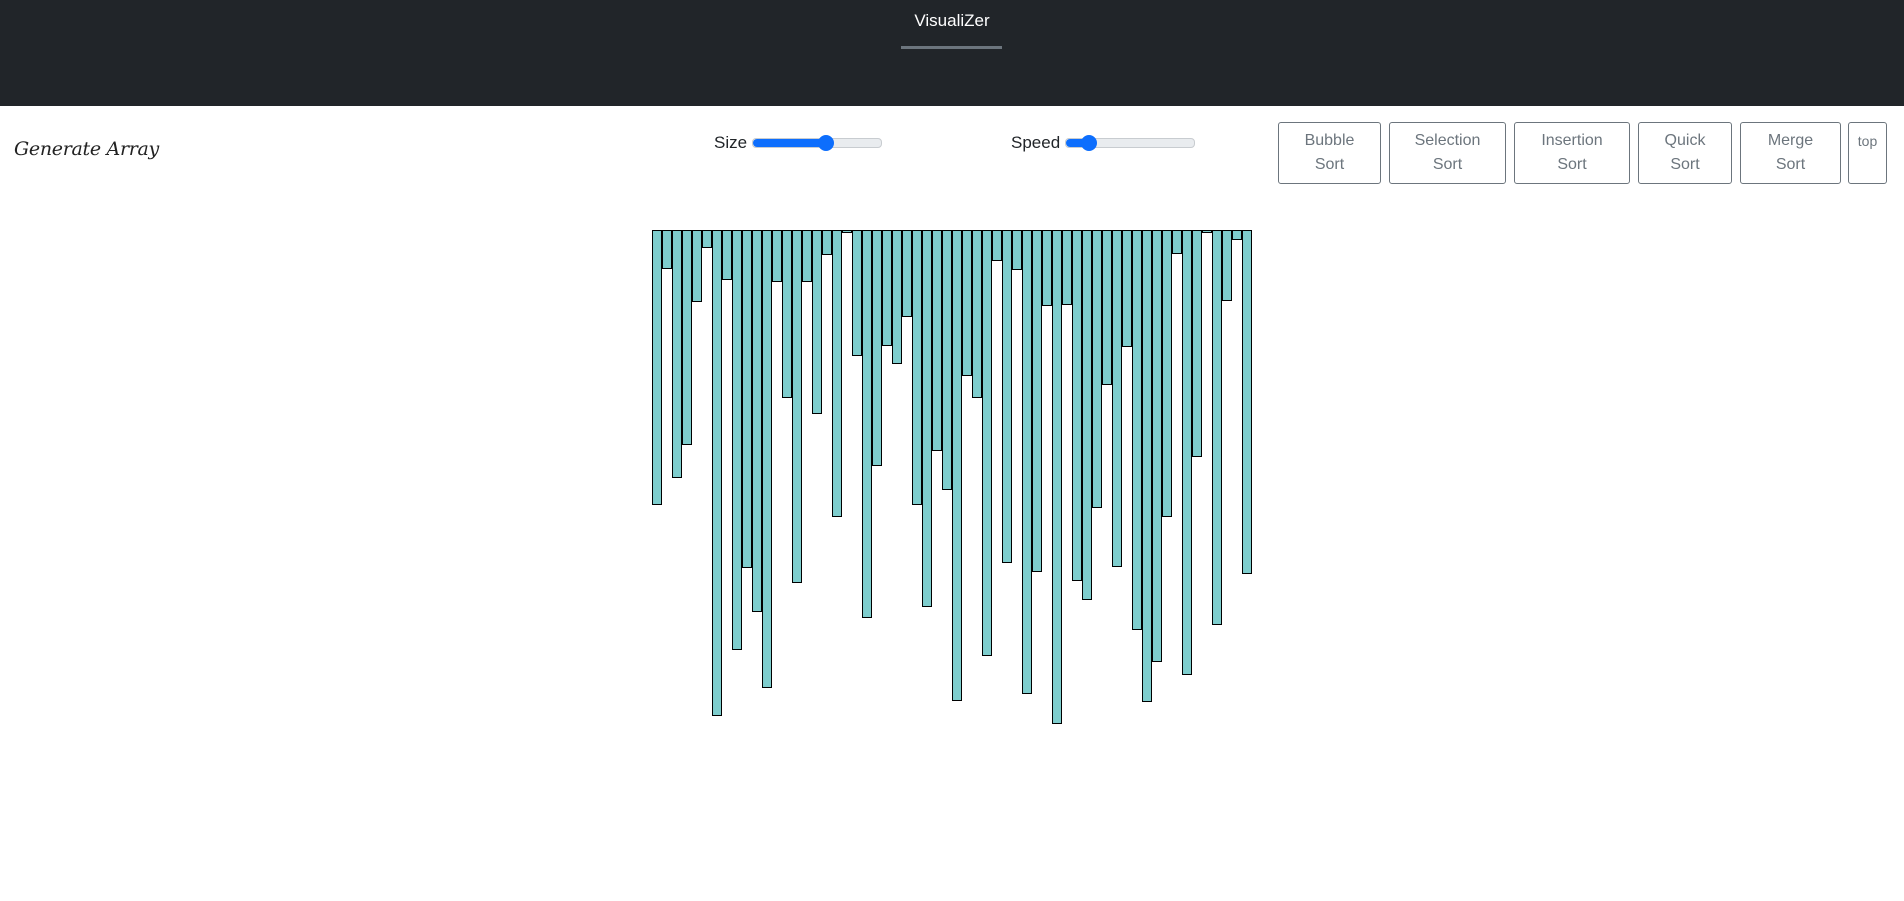  I want to click on insertion-sort-label: Insertion Sort, so click(1572, 152).